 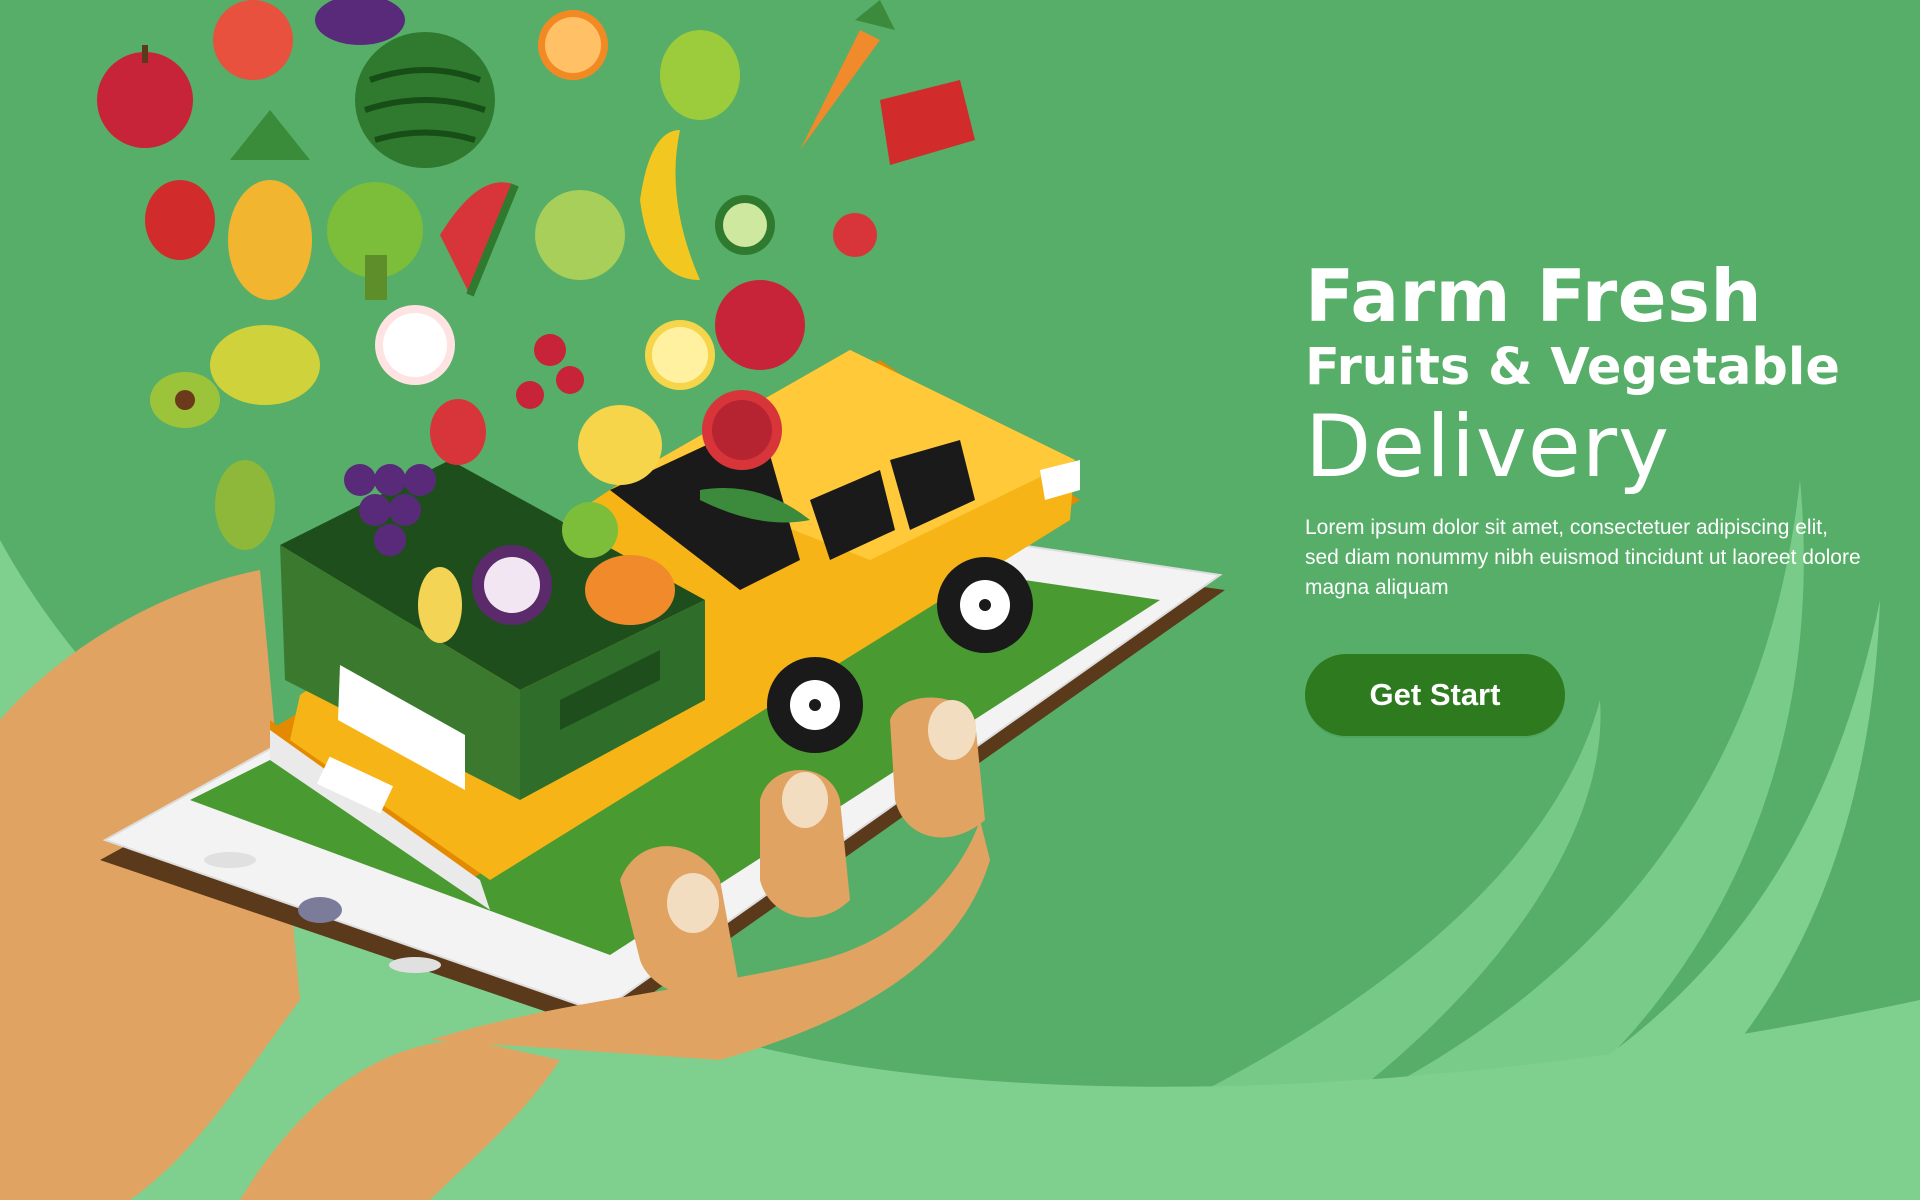 I want to click on pumpkin-icon, so click(x=630, y=590).